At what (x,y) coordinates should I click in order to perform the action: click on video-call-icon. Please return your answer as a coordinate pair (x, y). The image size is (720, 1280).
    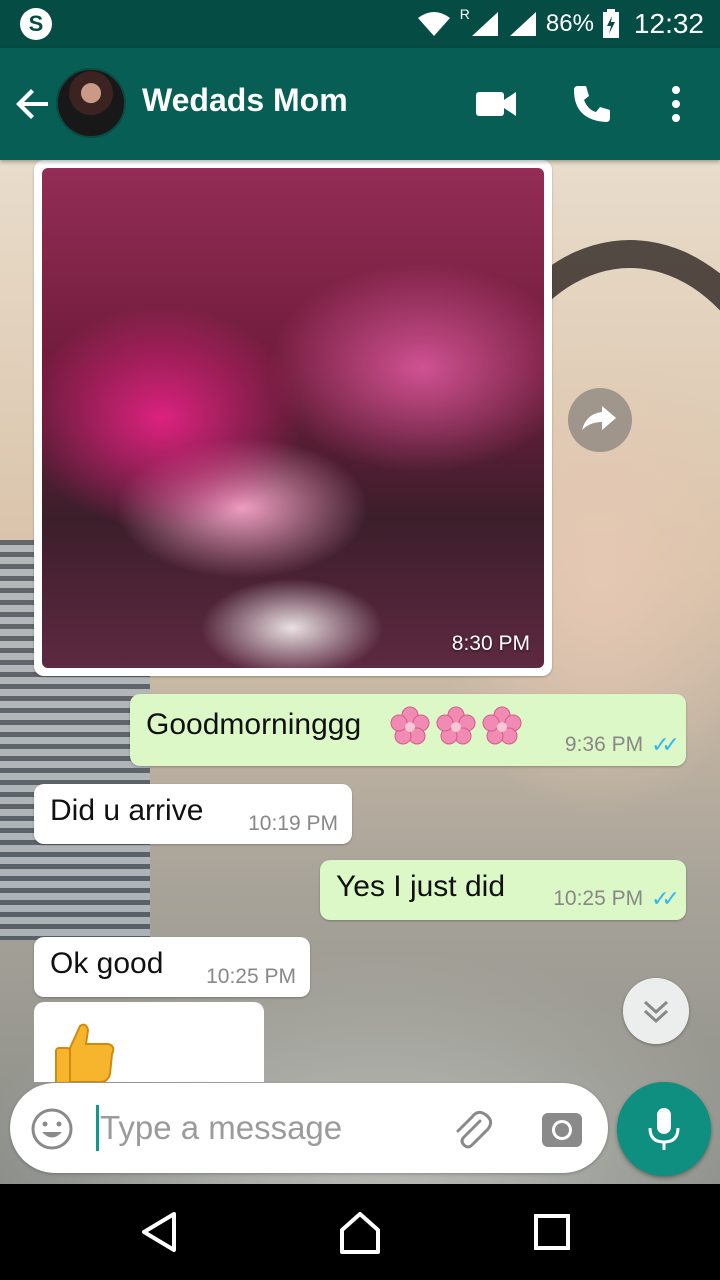
    Looking at the image, I should click on (496, 104).